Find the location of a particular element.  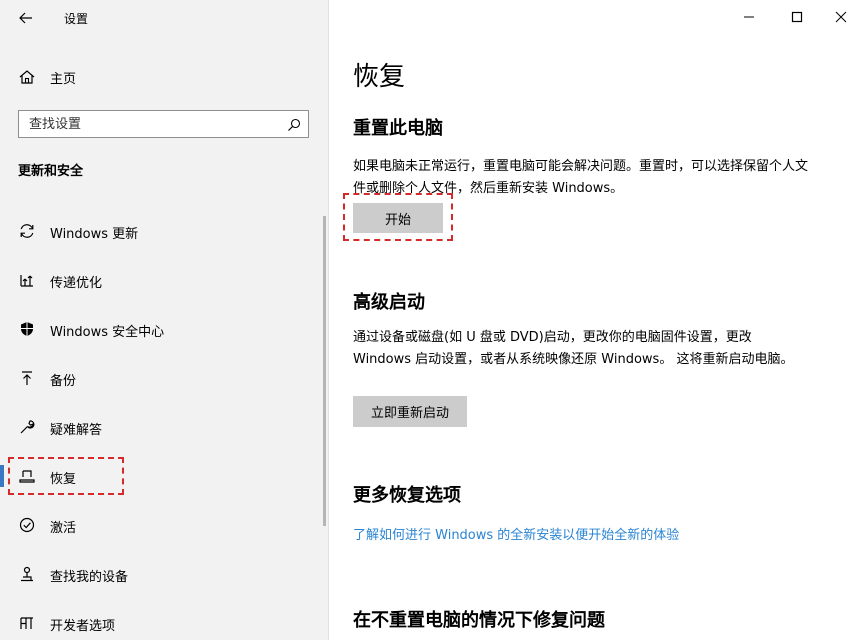

sync-icon is located at coordinates (27, 231).